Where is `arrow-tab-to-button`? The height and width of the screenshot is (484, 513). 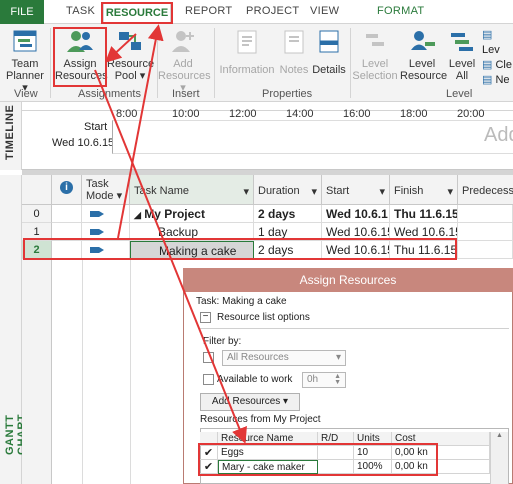
arrow-tab-to-button is located at coordinates (121, 48).